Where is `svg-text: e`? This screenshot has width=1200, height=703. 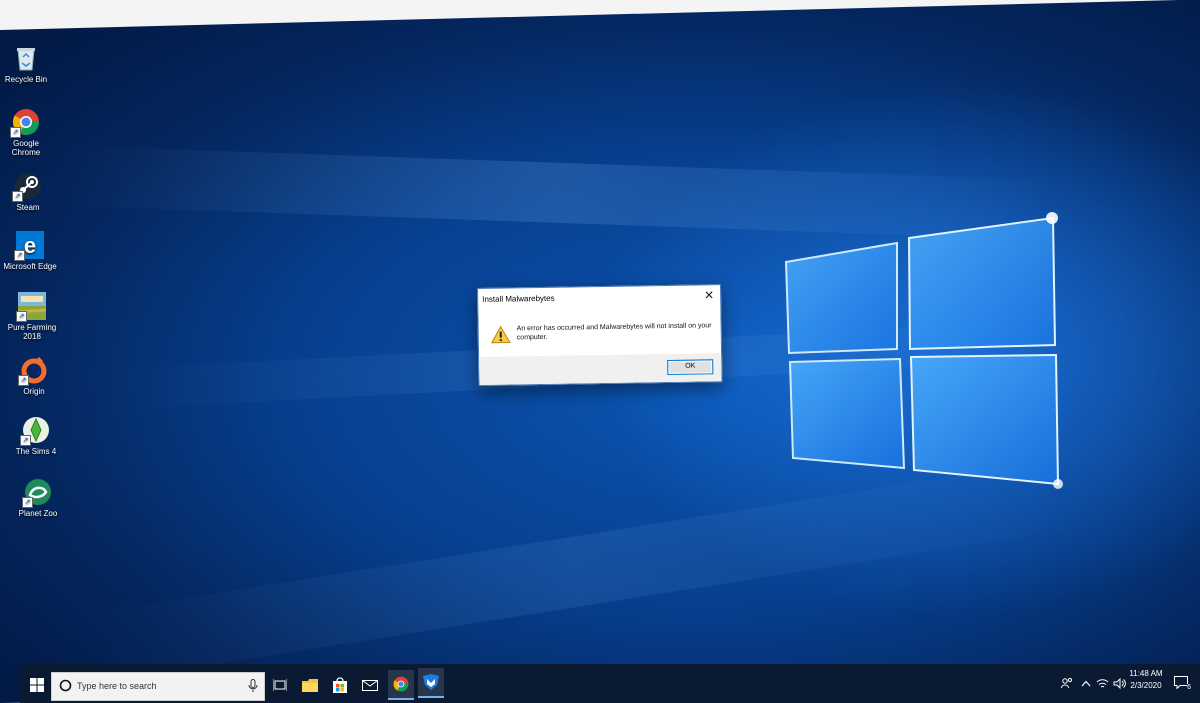 svg-text: e is located at coordinates (30, 245).